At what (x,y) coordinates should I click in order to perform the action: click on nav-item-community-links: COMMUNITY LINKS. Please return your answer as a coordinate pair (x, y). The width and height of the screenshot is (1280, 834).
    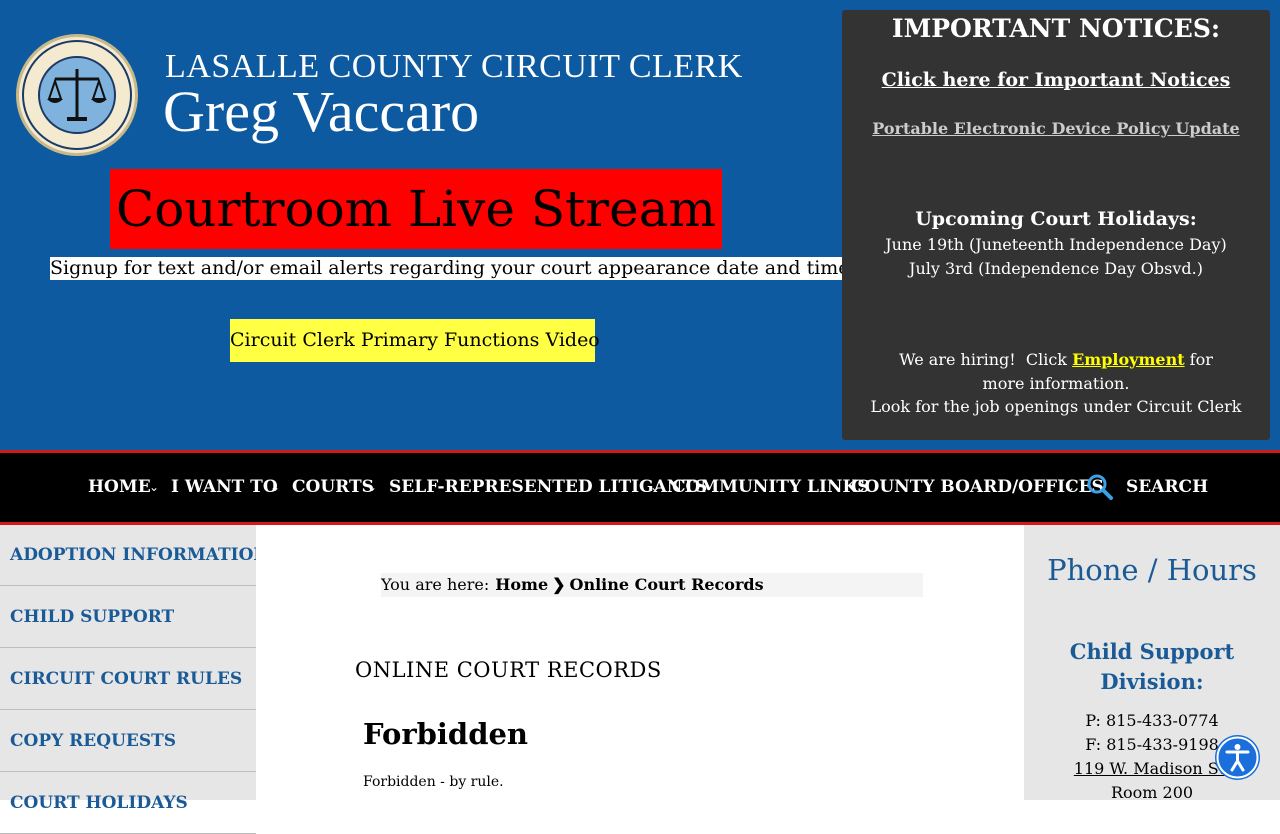
    Looking at the image, I should click on (771, 487).